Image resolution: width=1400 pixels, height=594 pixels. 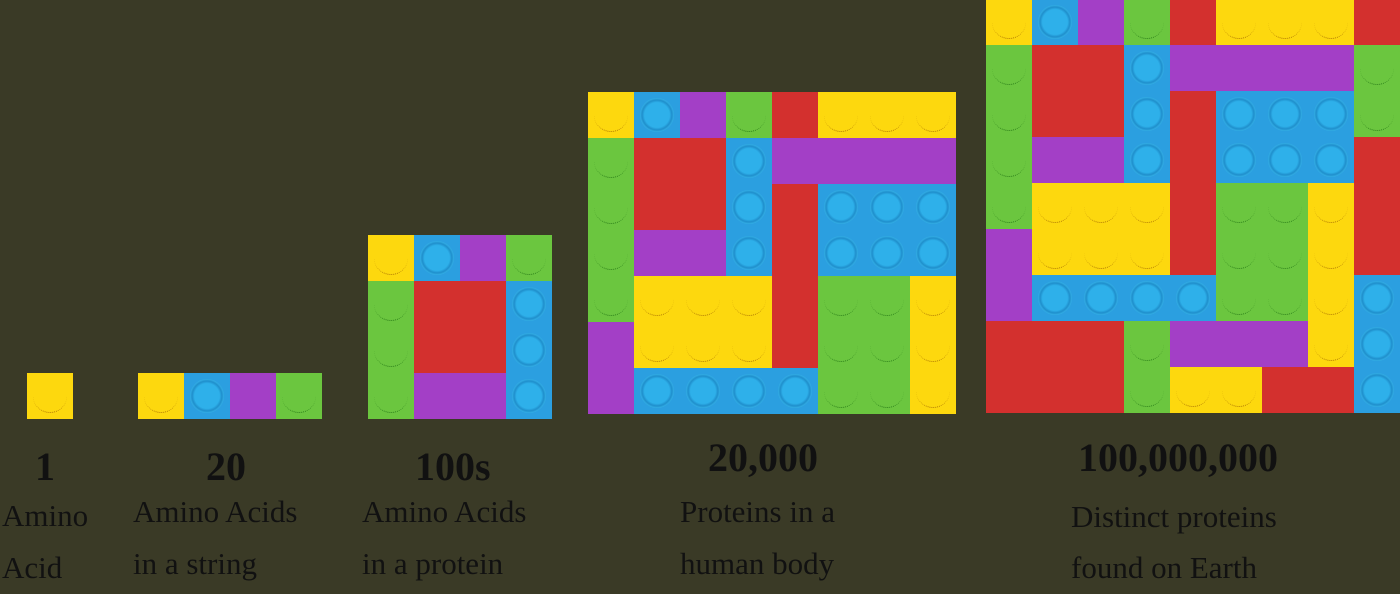 What do you see at coordinates (50, 396) in the screenshot?
I see `stage-1-yellow-brick` at bounding box center [50, 396].